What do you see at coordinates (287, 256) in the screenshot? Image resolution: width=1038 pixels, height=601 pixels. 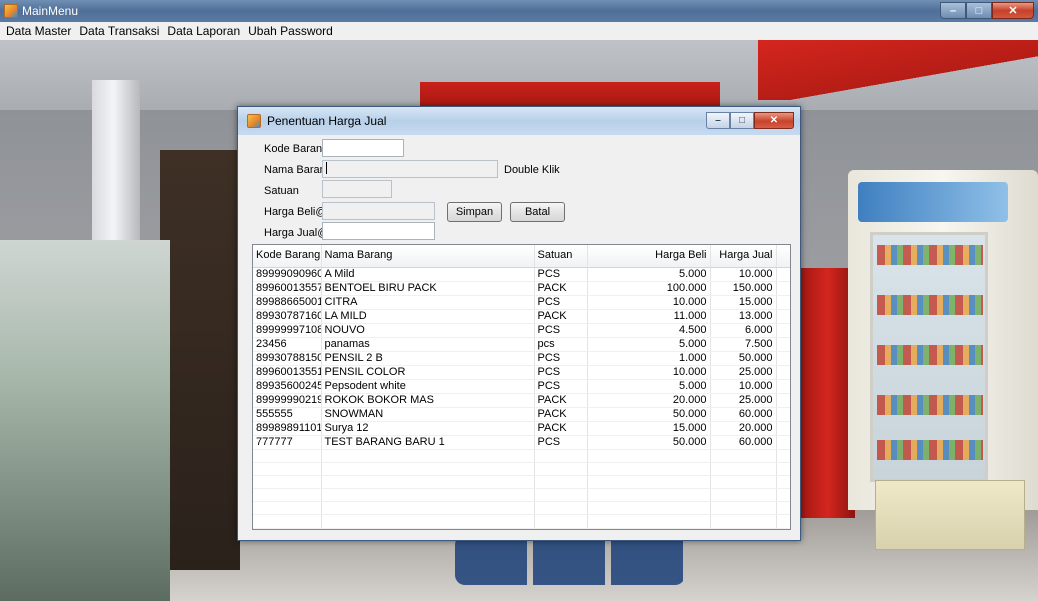 I see `column-header-kode-barang: Kode Barang` at bounding box center [287, 256].